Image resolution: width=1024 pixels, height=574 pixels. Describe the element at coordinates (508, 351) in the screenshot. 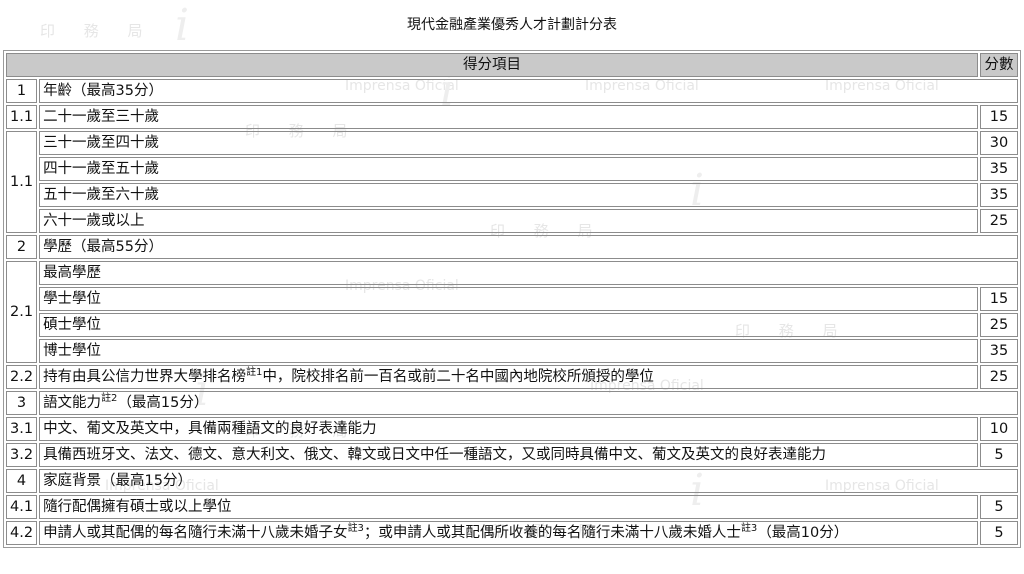

I see `item-label: 博士學位` at that location.